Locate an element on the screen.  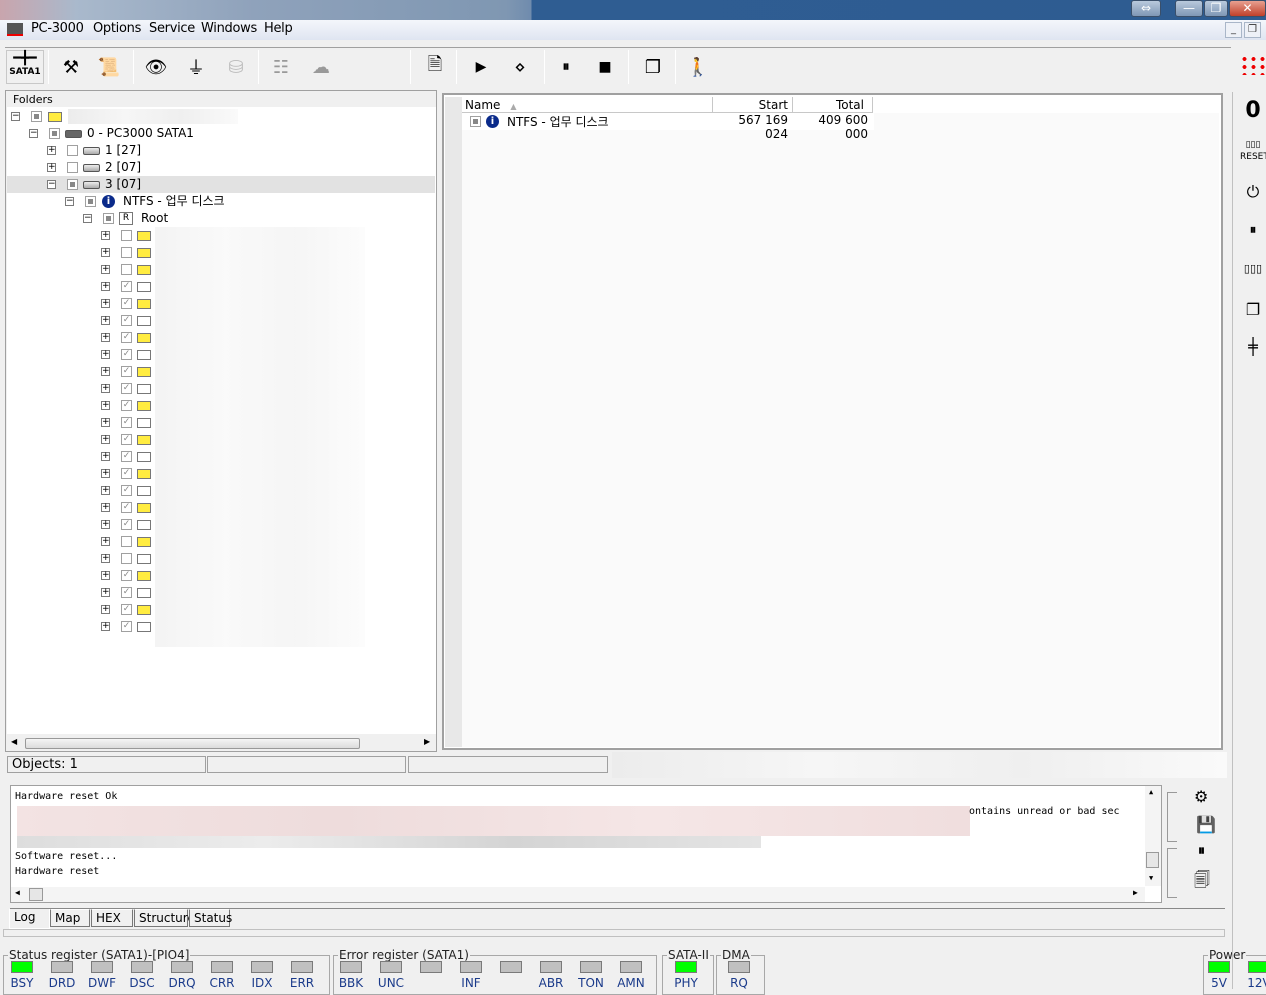
maximize-button: ❐ is located at coordinates (1216, 8).